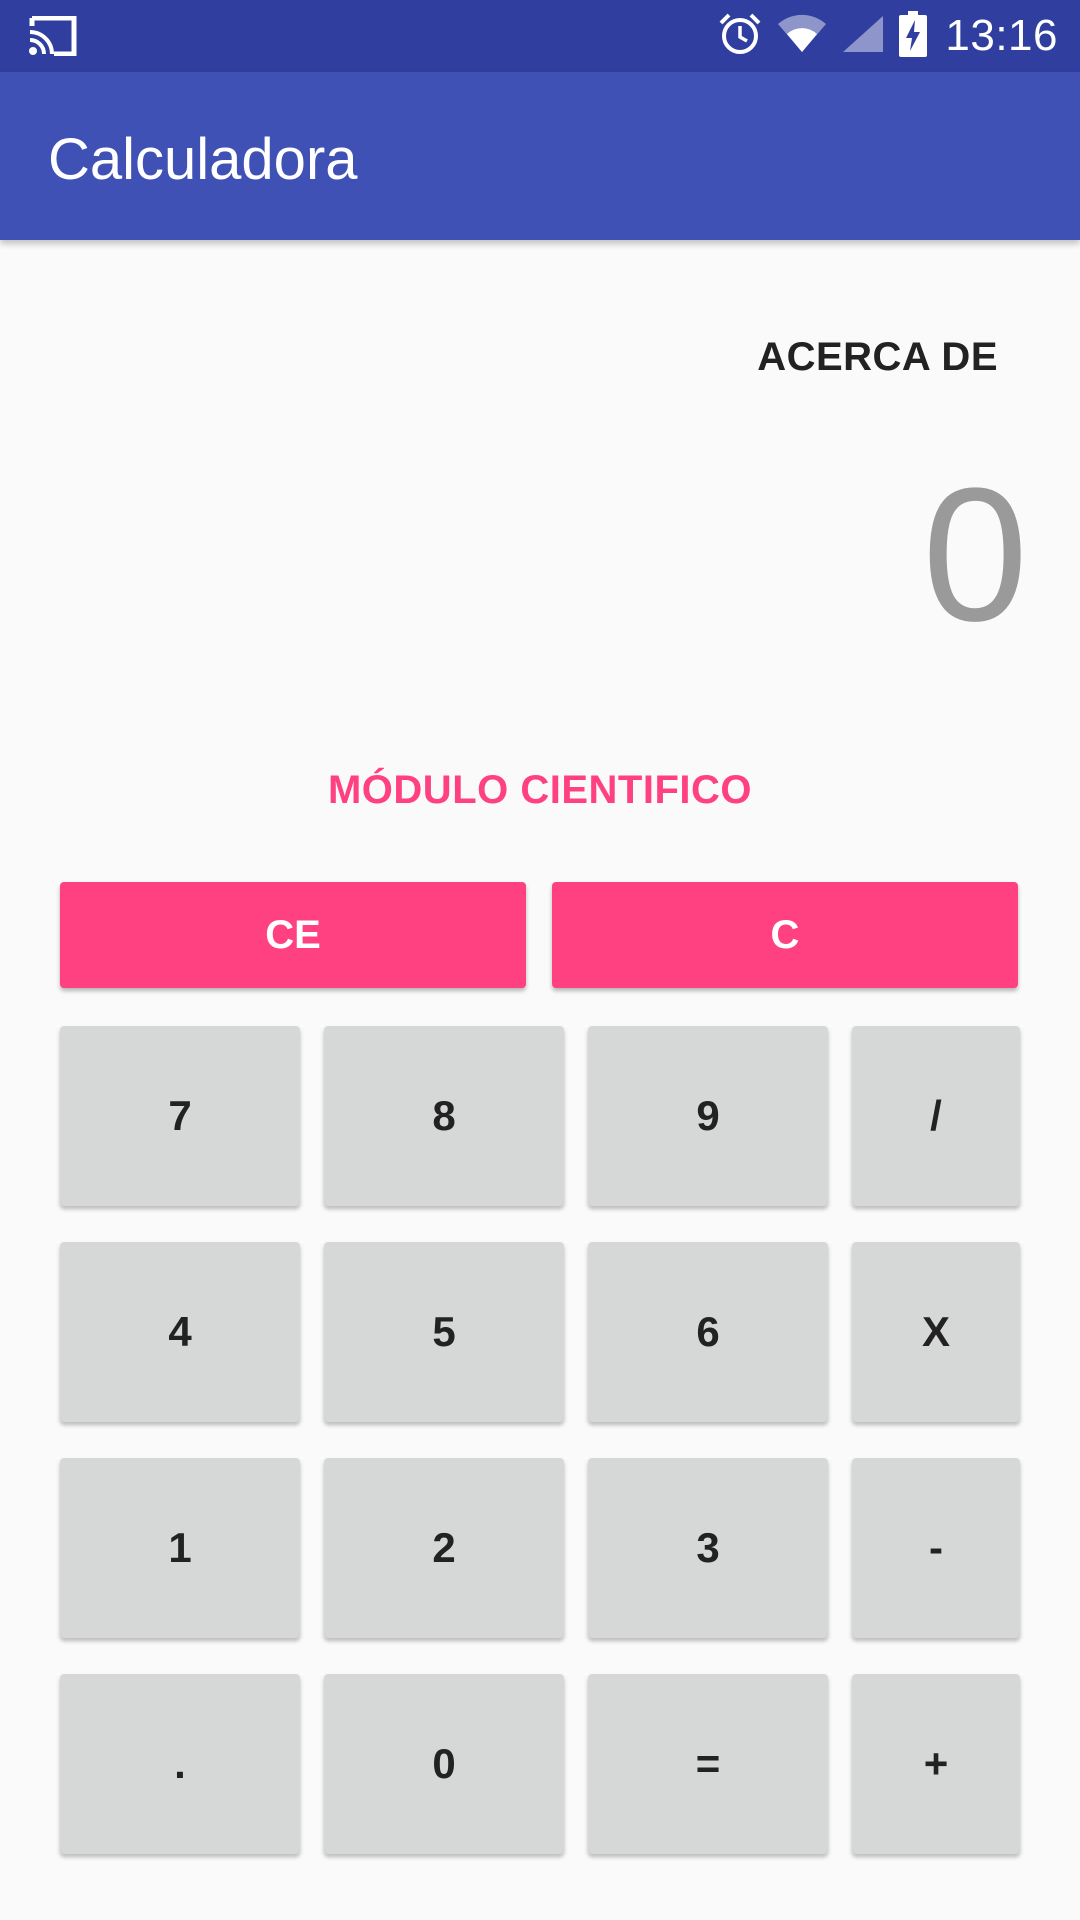 The width and height of the screenshot is (1080, 1920). What do you see at coordinates (540, 156) in the screenshot?
I see `app-bar: Calculadora` at bounding box center [540, 156].